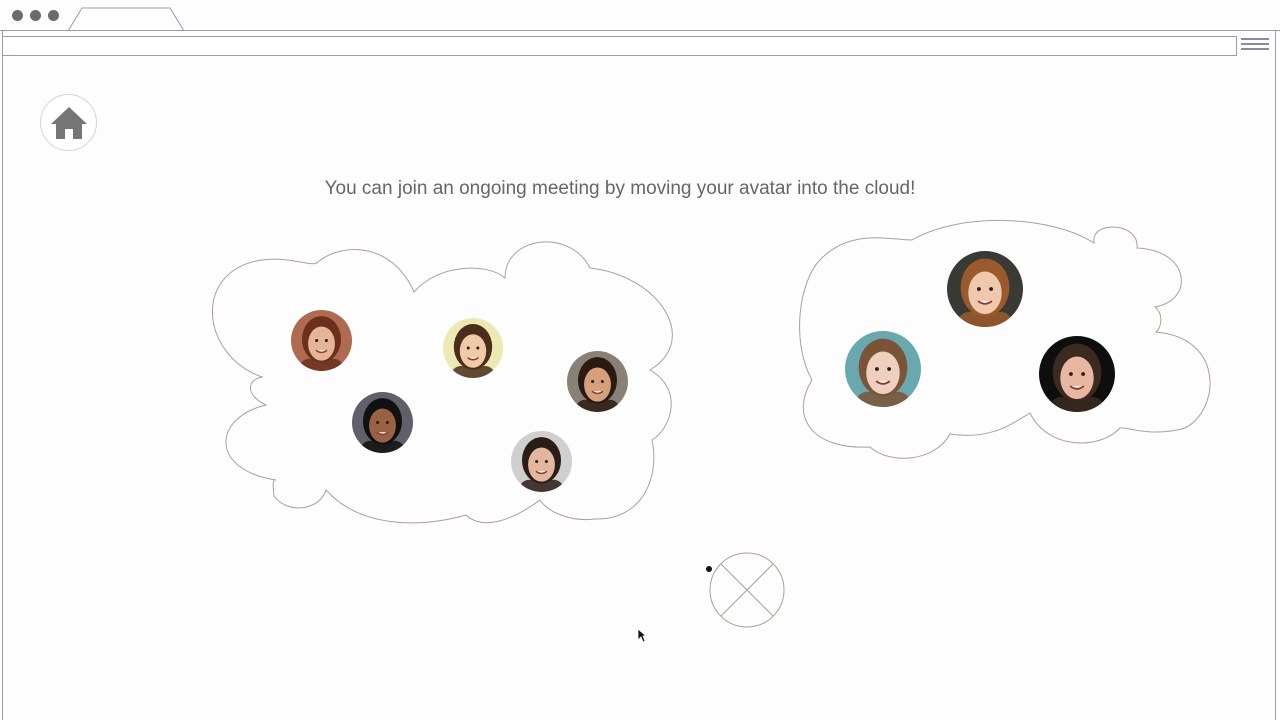 This screenshot has height=720, width=1280. What do you see at coordinates (473, 348) in the screenshot?
I see `participant-2-avatar` at bounding box center [473, 348].